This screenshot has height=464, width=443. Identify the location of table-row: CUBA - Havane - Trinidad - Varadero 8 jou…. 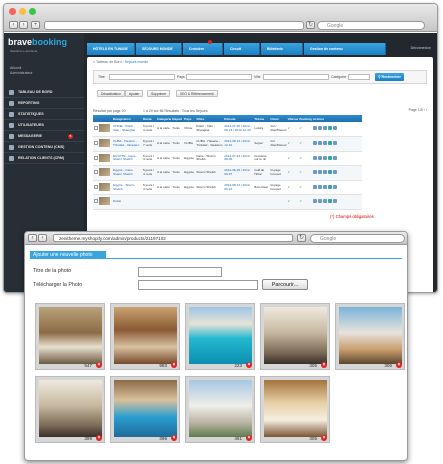
(227, 144).